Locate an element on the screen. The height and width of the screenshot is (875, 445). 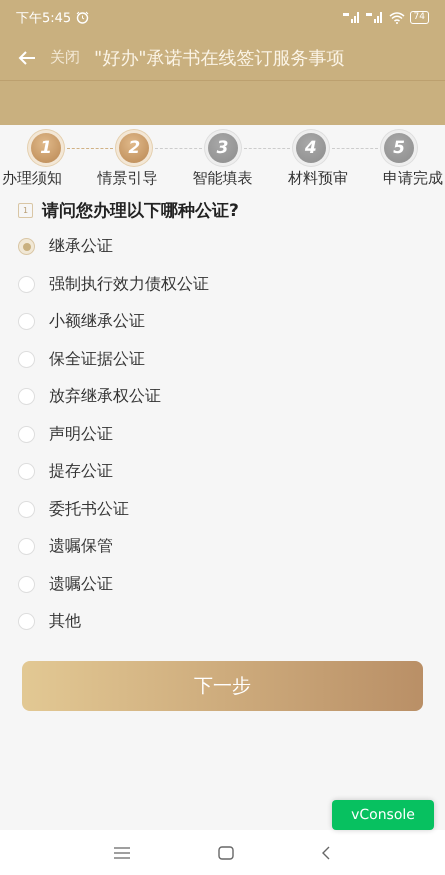
step-number: 5 is located at coordinates (399, 148).